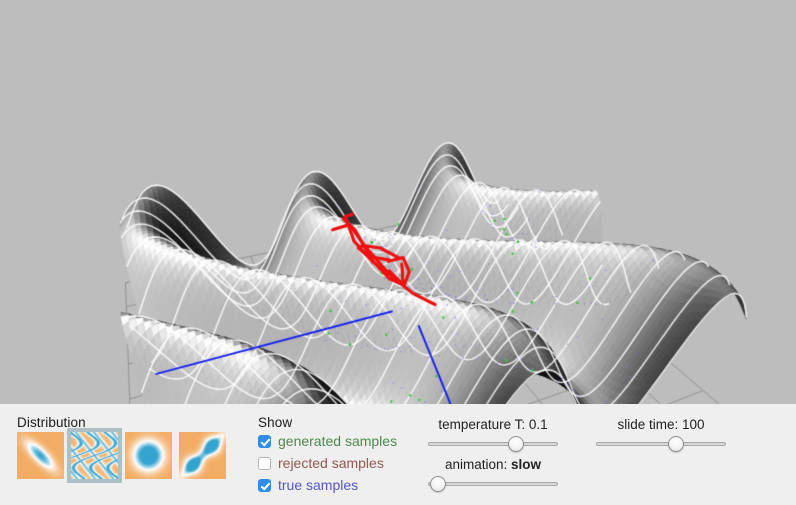 The image size is (796, 505). Describe the element at coordinates (661, 424) in the screenshot. I see `slide-time-slider-caption: slide time: 100` at that location.